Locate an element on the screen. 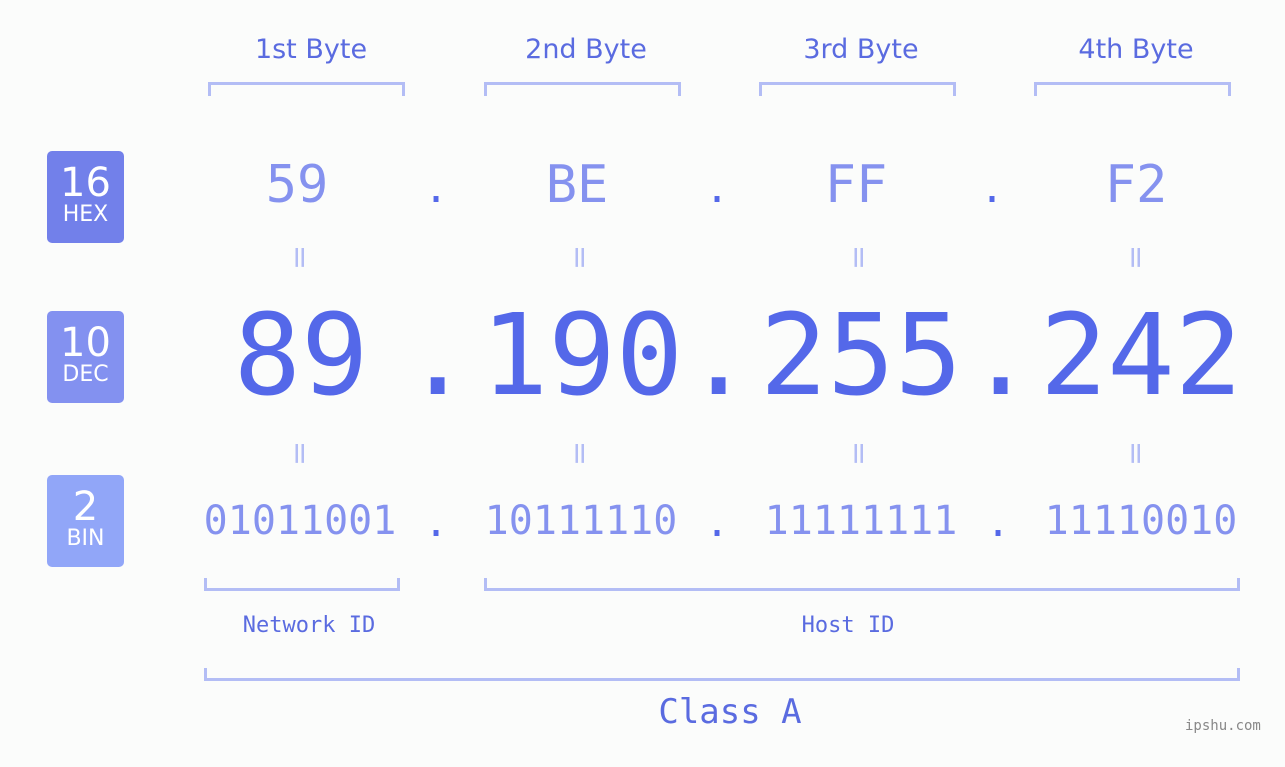 Image resolution: width=1285 pixels, height=767 pixels. byte-label-3: 3rd Byte is located at coordinates (861, 49).